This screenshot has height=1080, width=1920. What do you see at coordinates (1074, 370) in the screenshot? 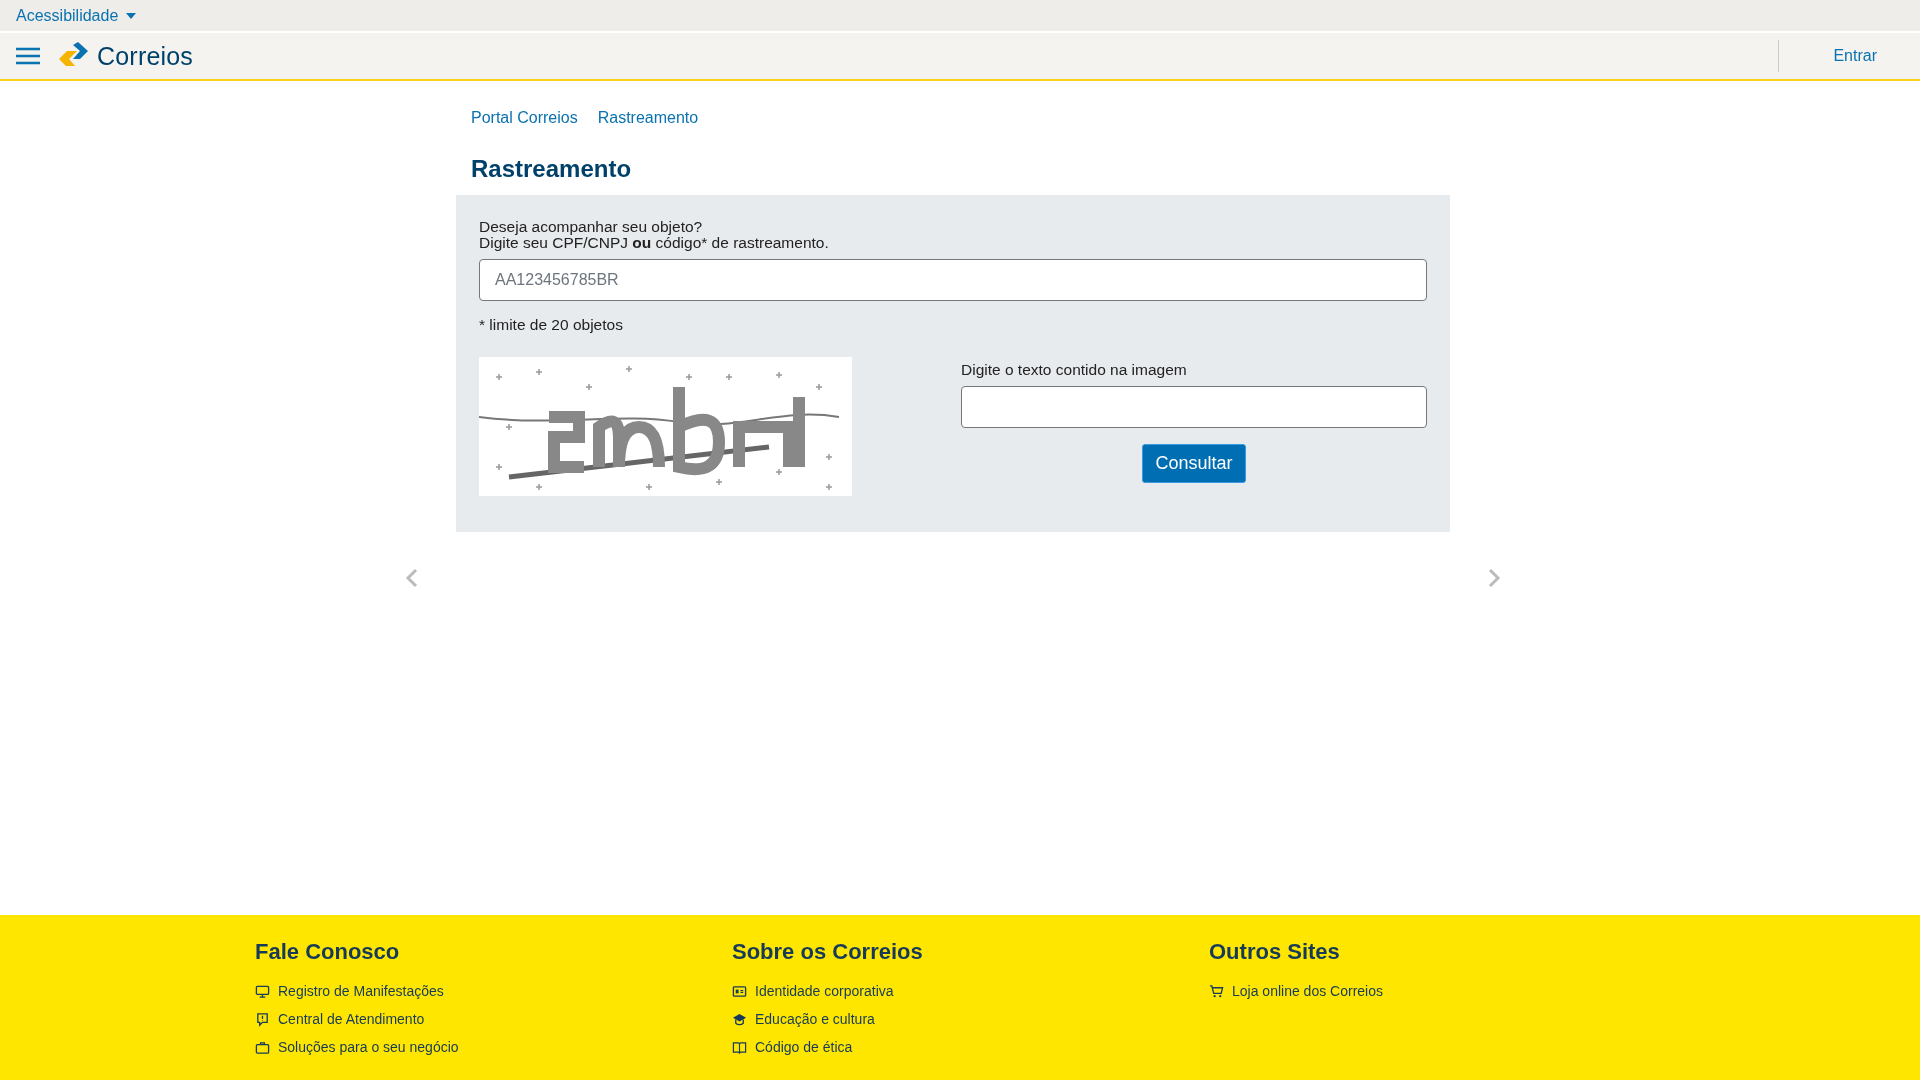
I see `captcha-label: Digite o texto contido na imagem` at bounding box center [1074, 370].